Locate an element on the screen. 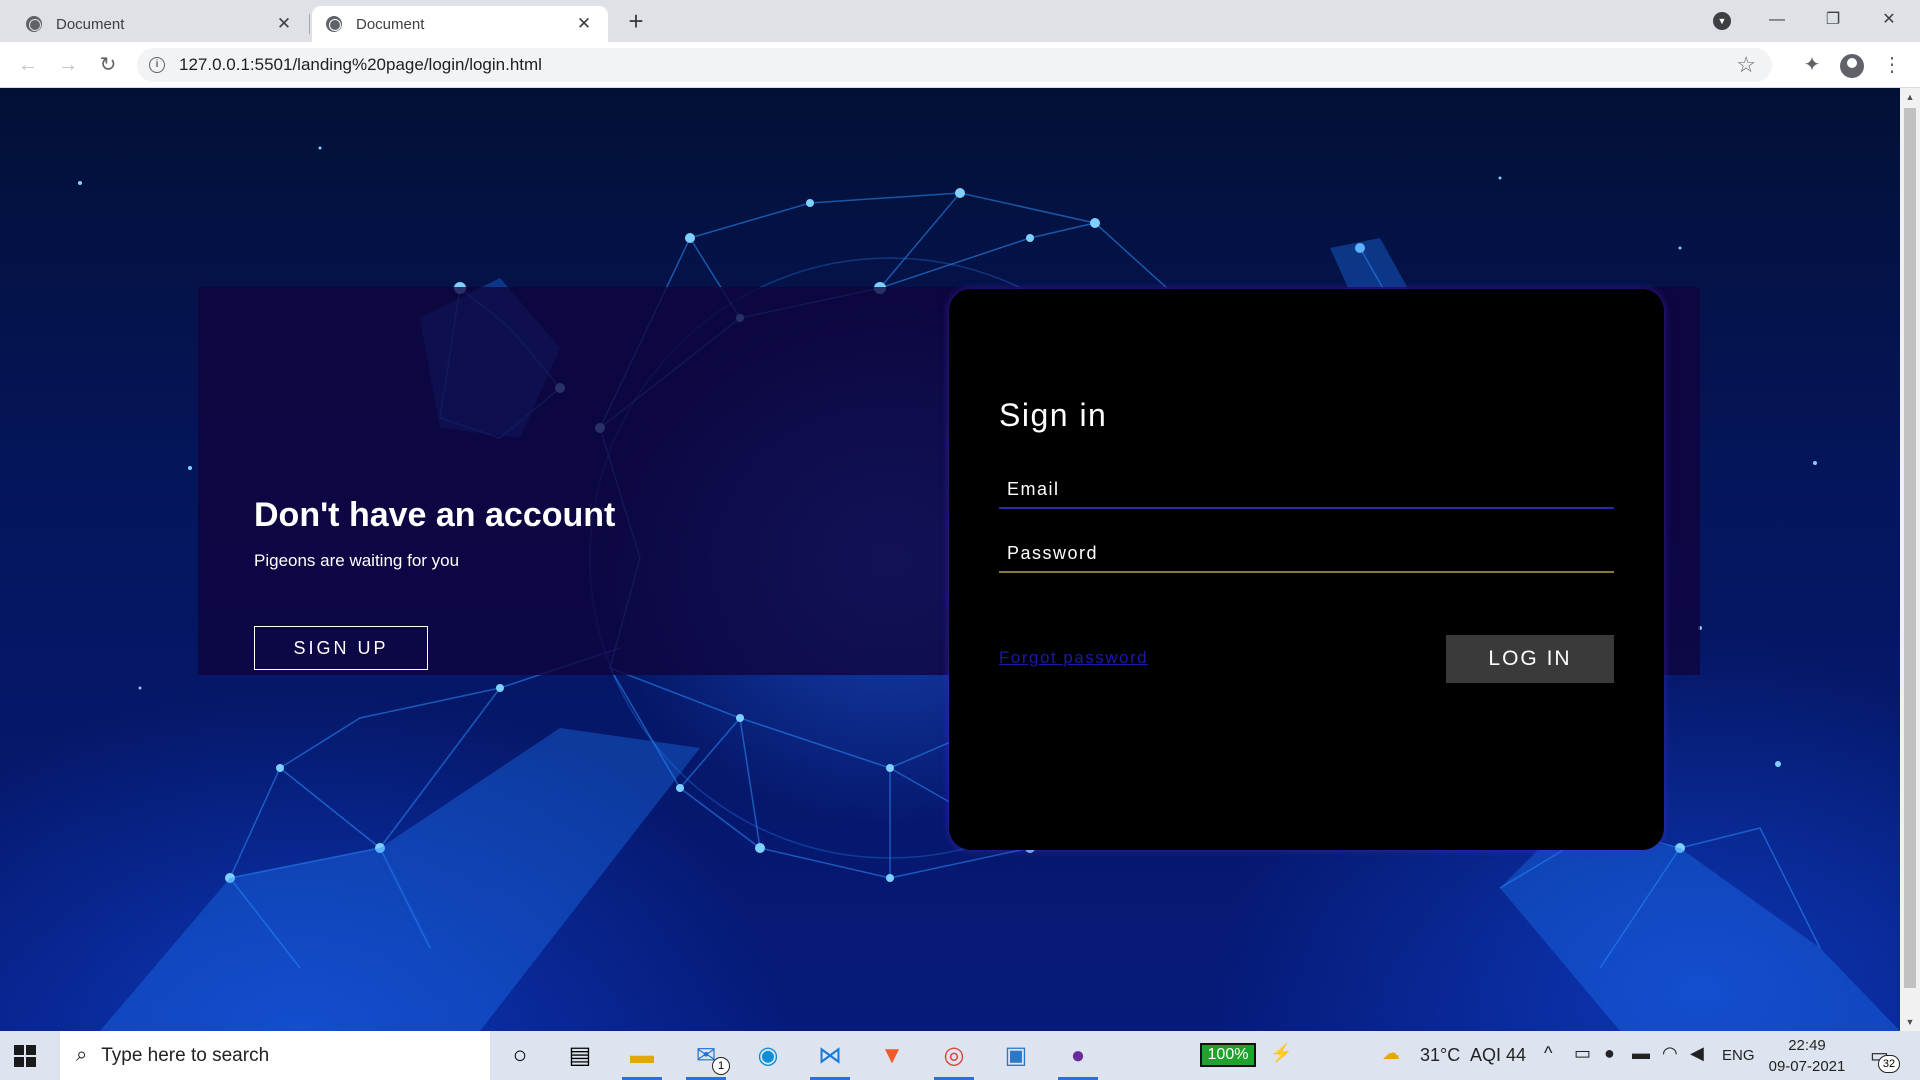 The height and width of the screenshot is (1080, 1920). chrome-icon: ◎ is located at coordinates (954, 1059).